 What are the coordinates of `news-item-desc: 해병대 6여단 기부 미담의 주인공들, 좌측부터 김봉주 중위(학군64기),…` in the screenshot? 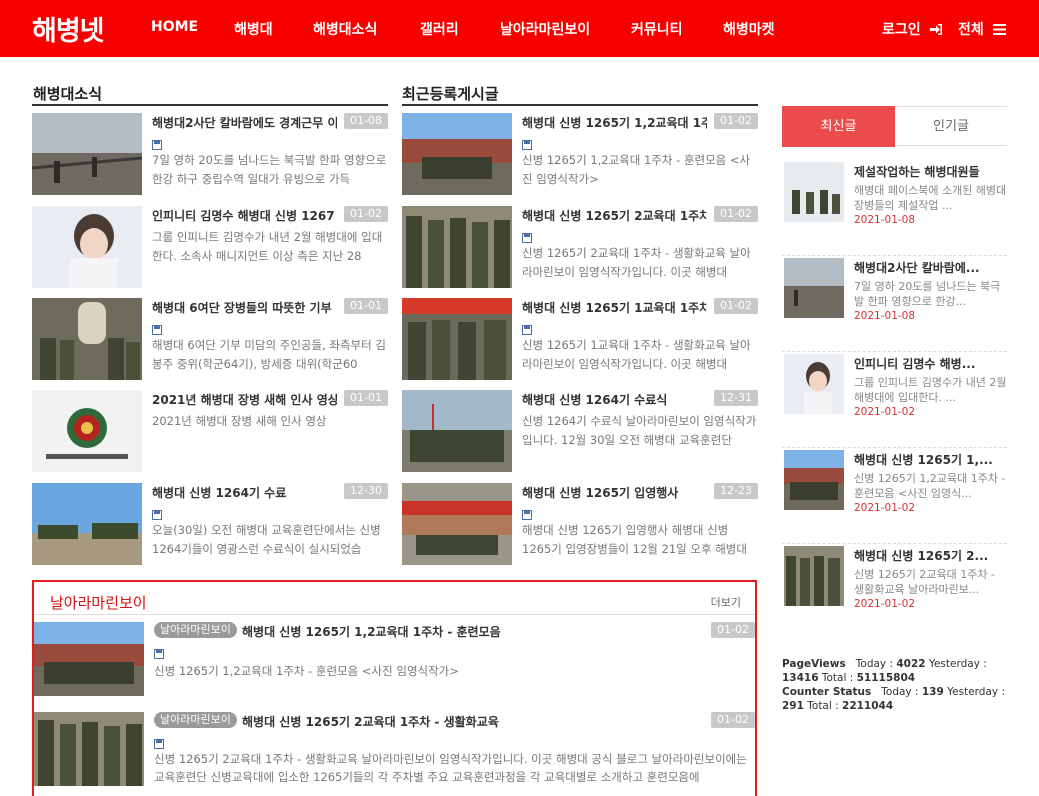 It's located at (269, 354).